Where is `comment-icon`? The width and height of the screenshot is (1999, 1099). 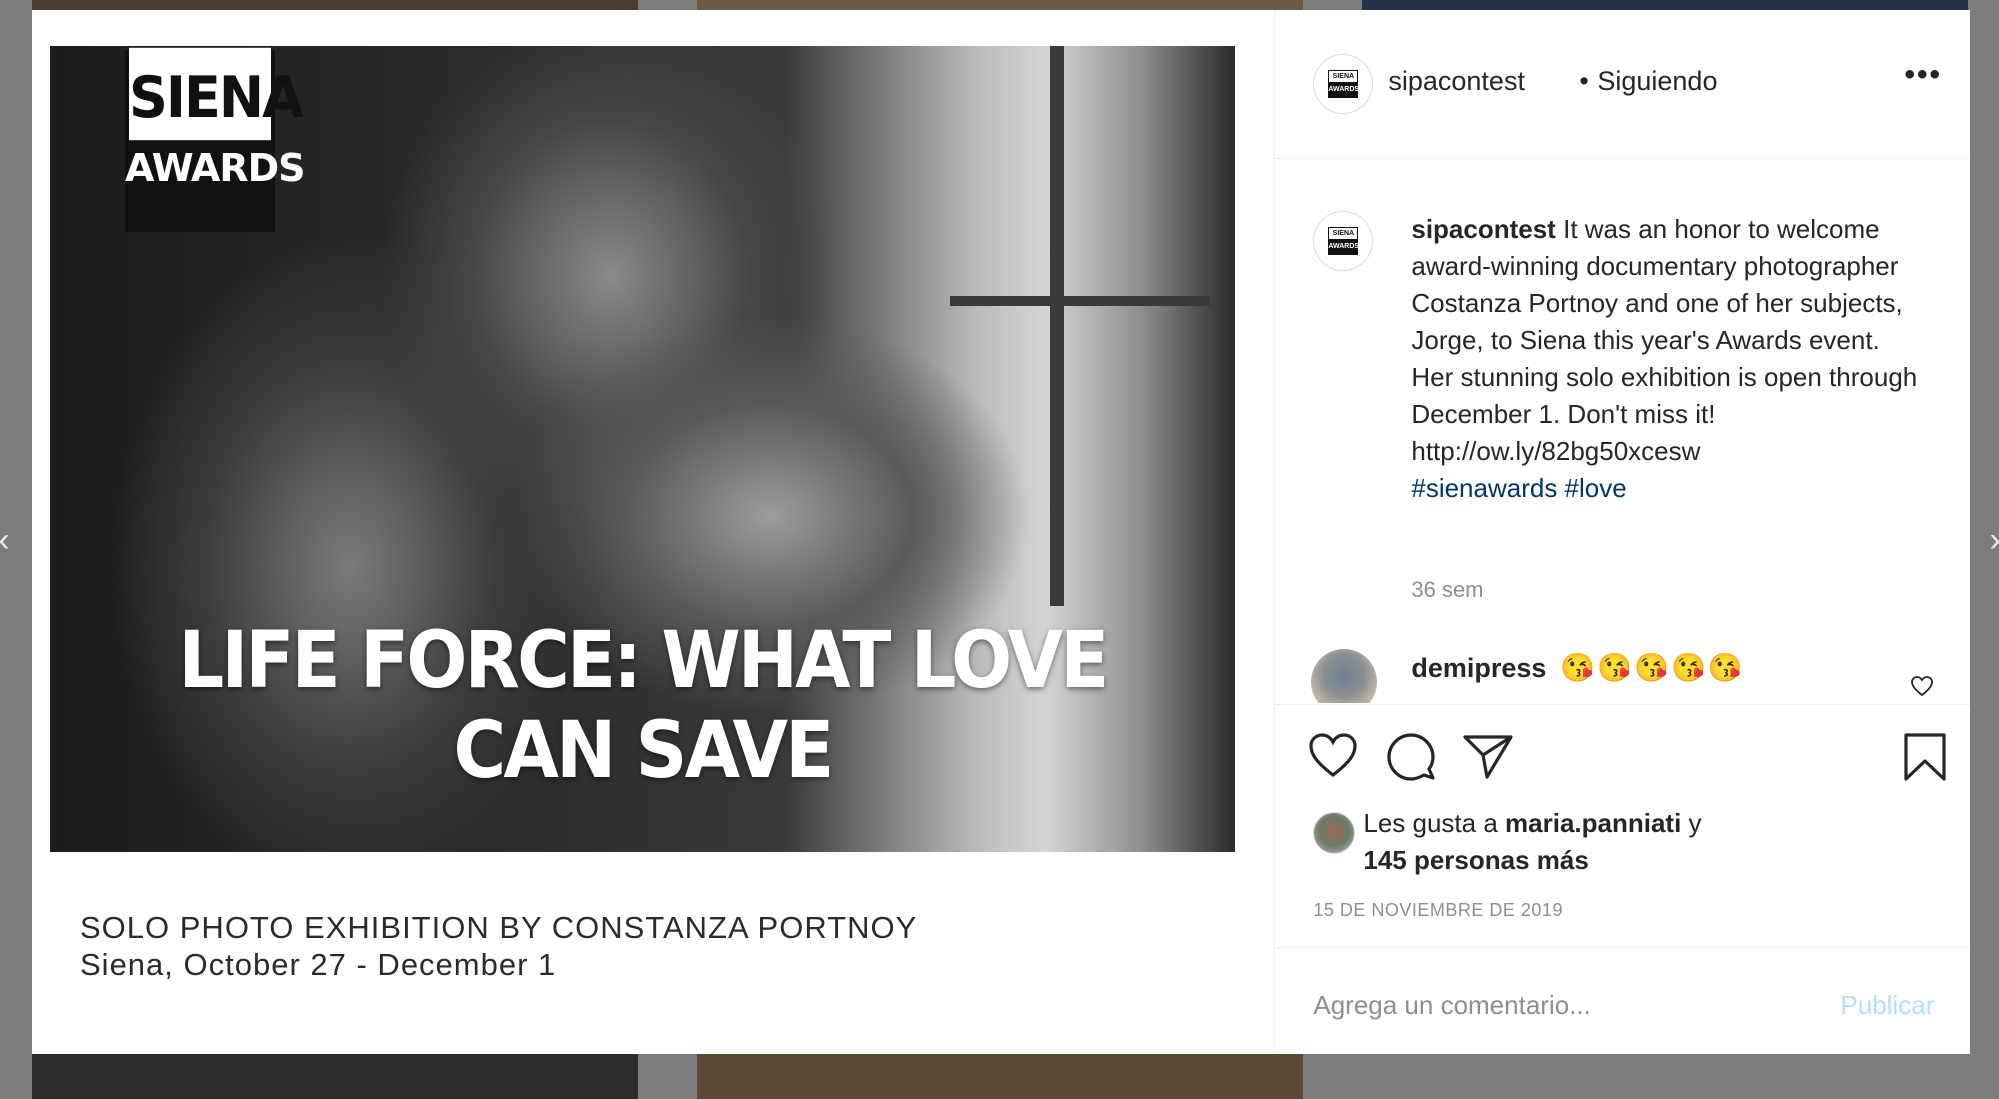
comment-icon is located at coordinates (1411, 758).